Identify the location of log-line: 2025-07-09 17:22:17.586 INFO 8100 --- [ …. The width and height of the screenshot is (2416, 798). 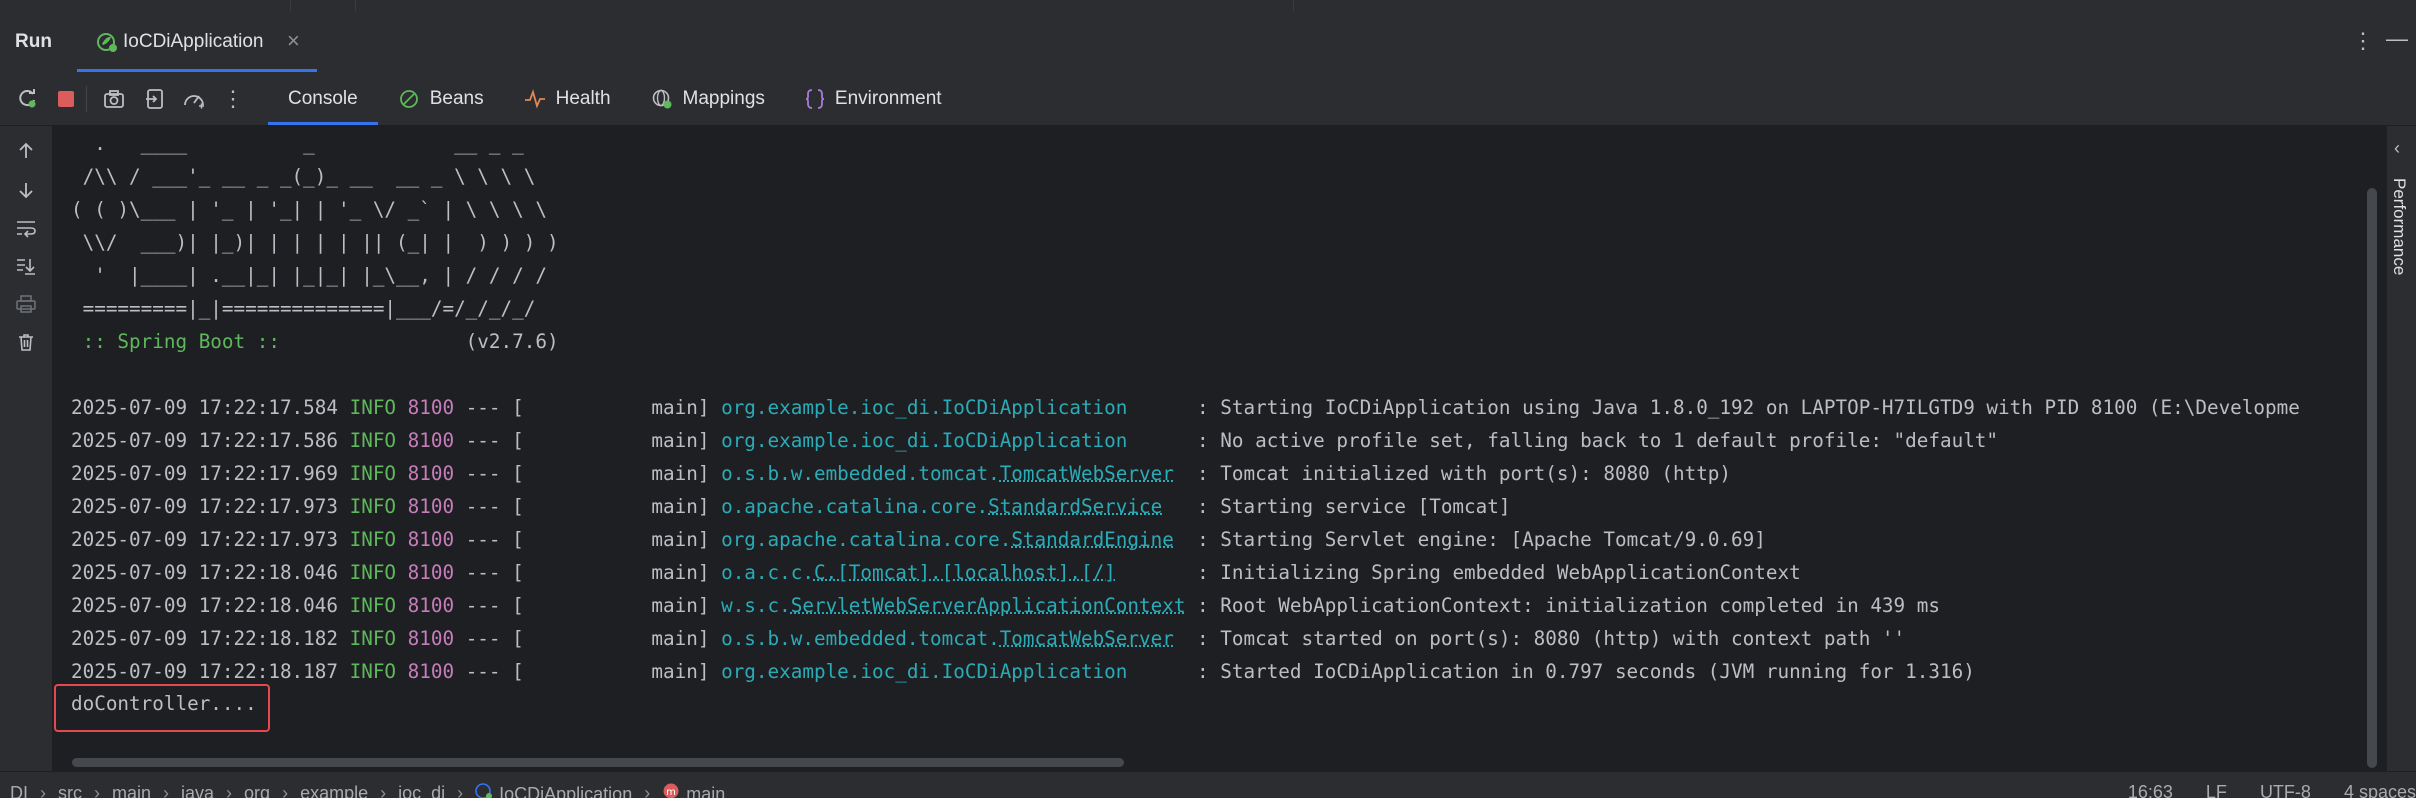
(1034, 441).